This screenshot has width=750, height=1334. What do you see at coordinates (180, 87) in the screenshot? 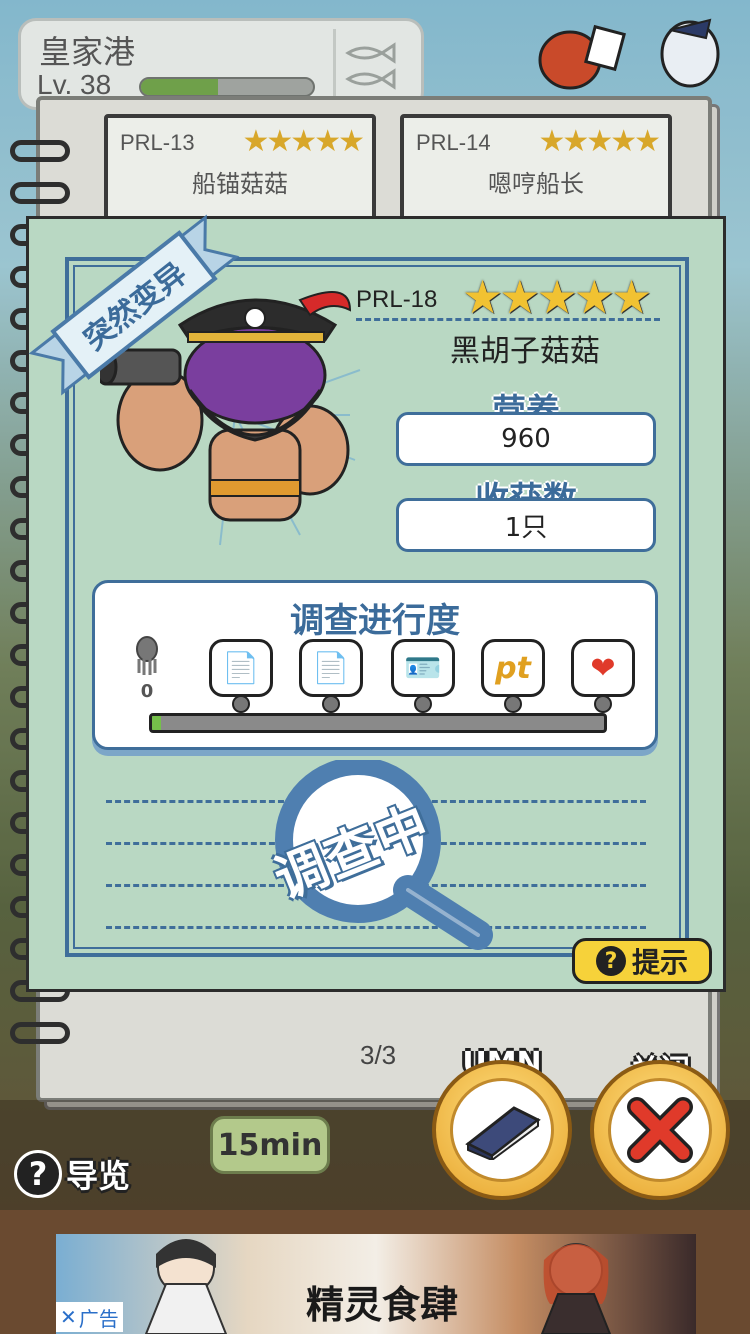
I see `level-progress-fill` at bounding box center [180, 87].